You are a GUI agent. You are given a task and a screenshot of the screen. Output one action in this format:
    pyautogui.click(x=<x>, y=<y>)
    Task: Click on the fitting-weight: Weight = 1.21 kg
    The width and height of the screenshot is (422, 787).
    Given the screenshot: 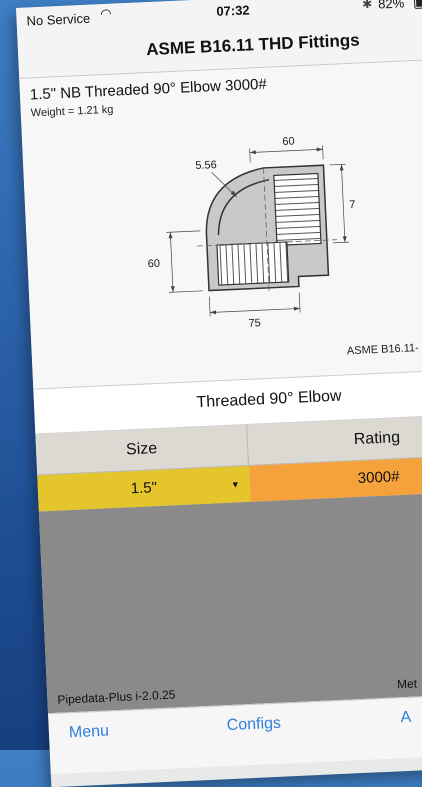 What is the action you would take?
    pyautogui.click(x=72, y=111)
    